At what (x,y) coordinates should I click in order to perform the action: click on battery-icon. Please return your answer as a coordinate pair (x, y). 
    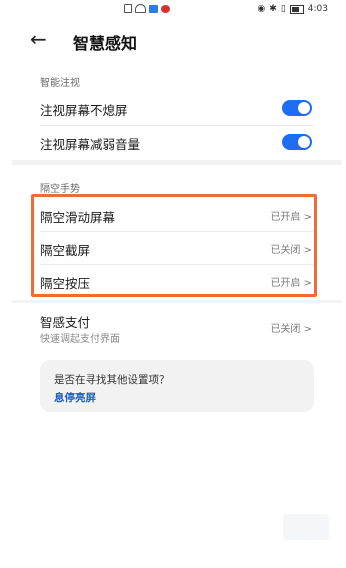
    Looking at the image, I should click on (296, 9).